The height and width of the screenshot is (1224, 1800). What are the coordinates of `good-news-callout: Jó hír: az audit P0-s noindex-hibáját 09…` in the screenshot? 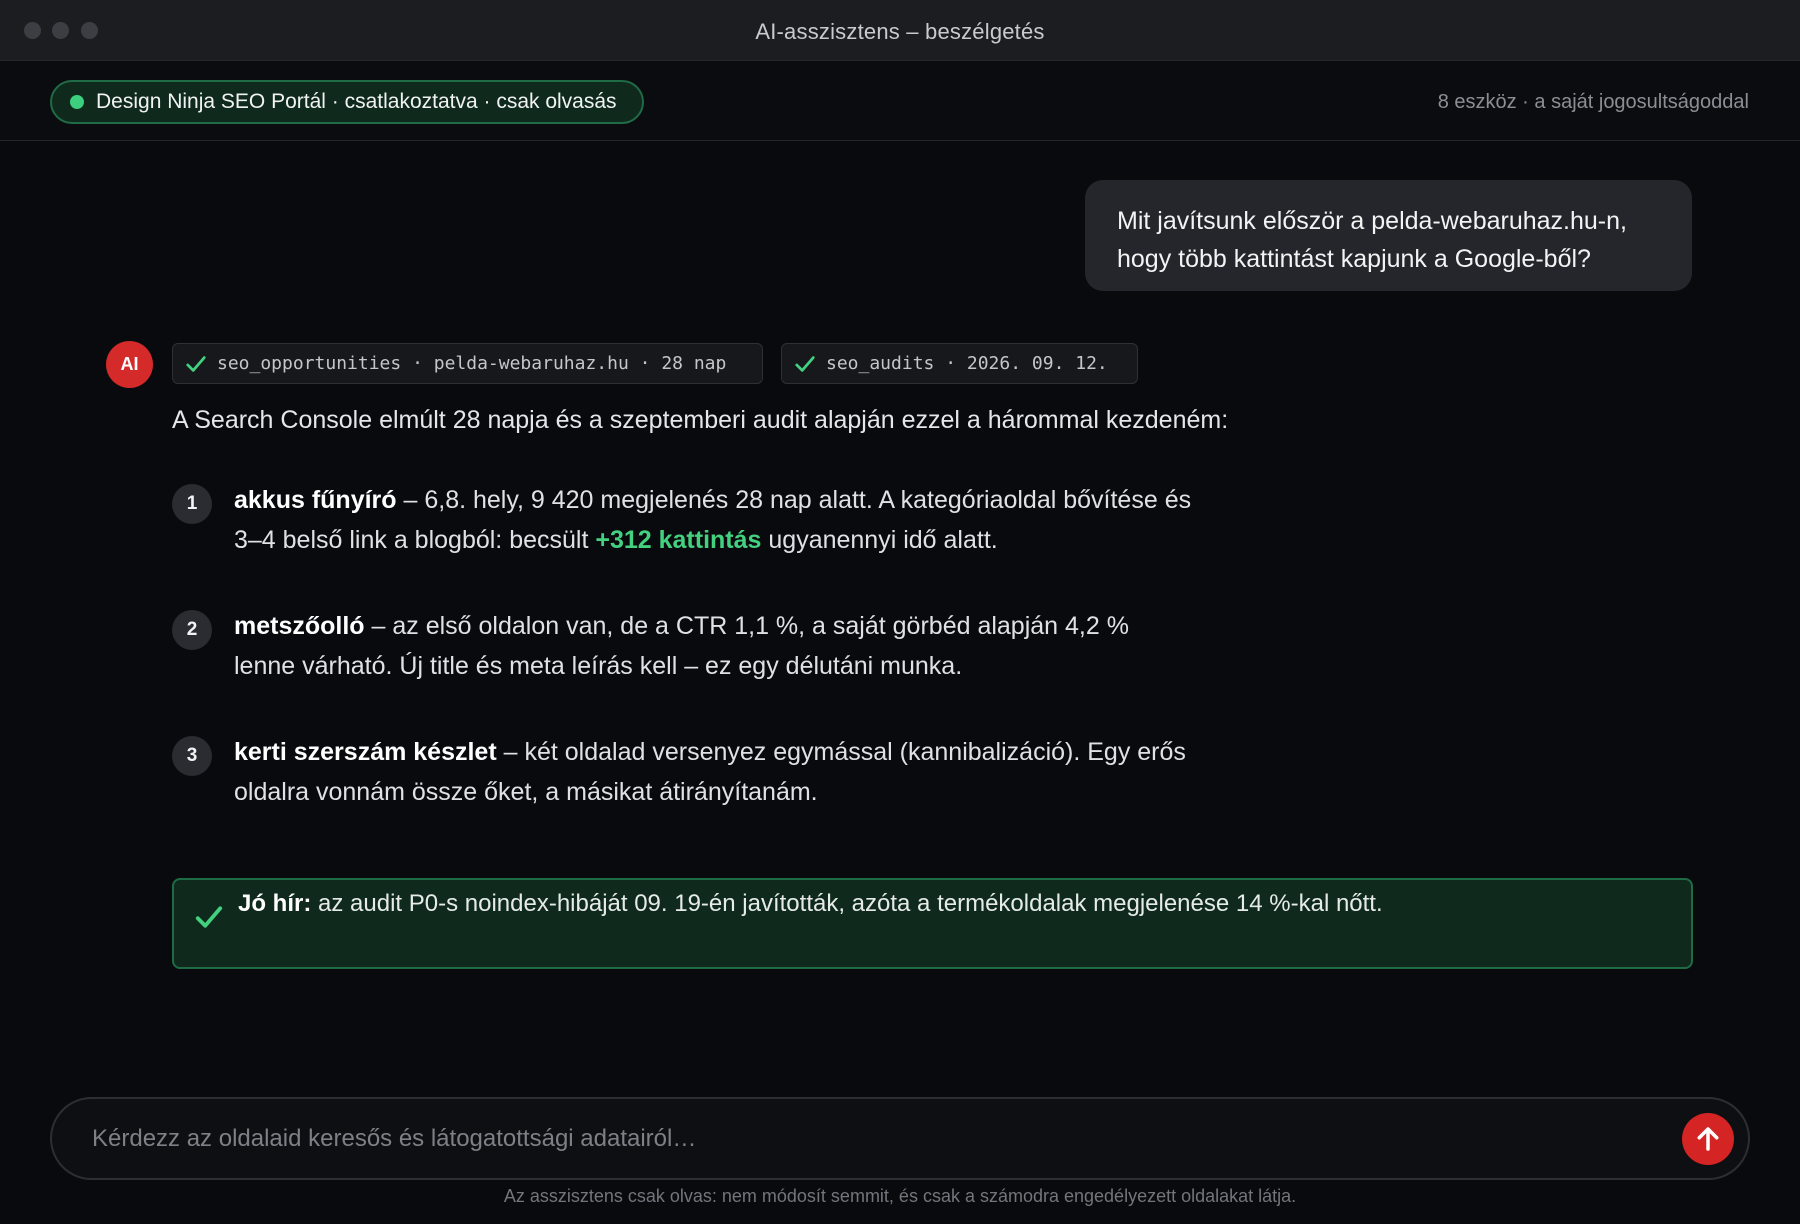 It's located at (932, 923).